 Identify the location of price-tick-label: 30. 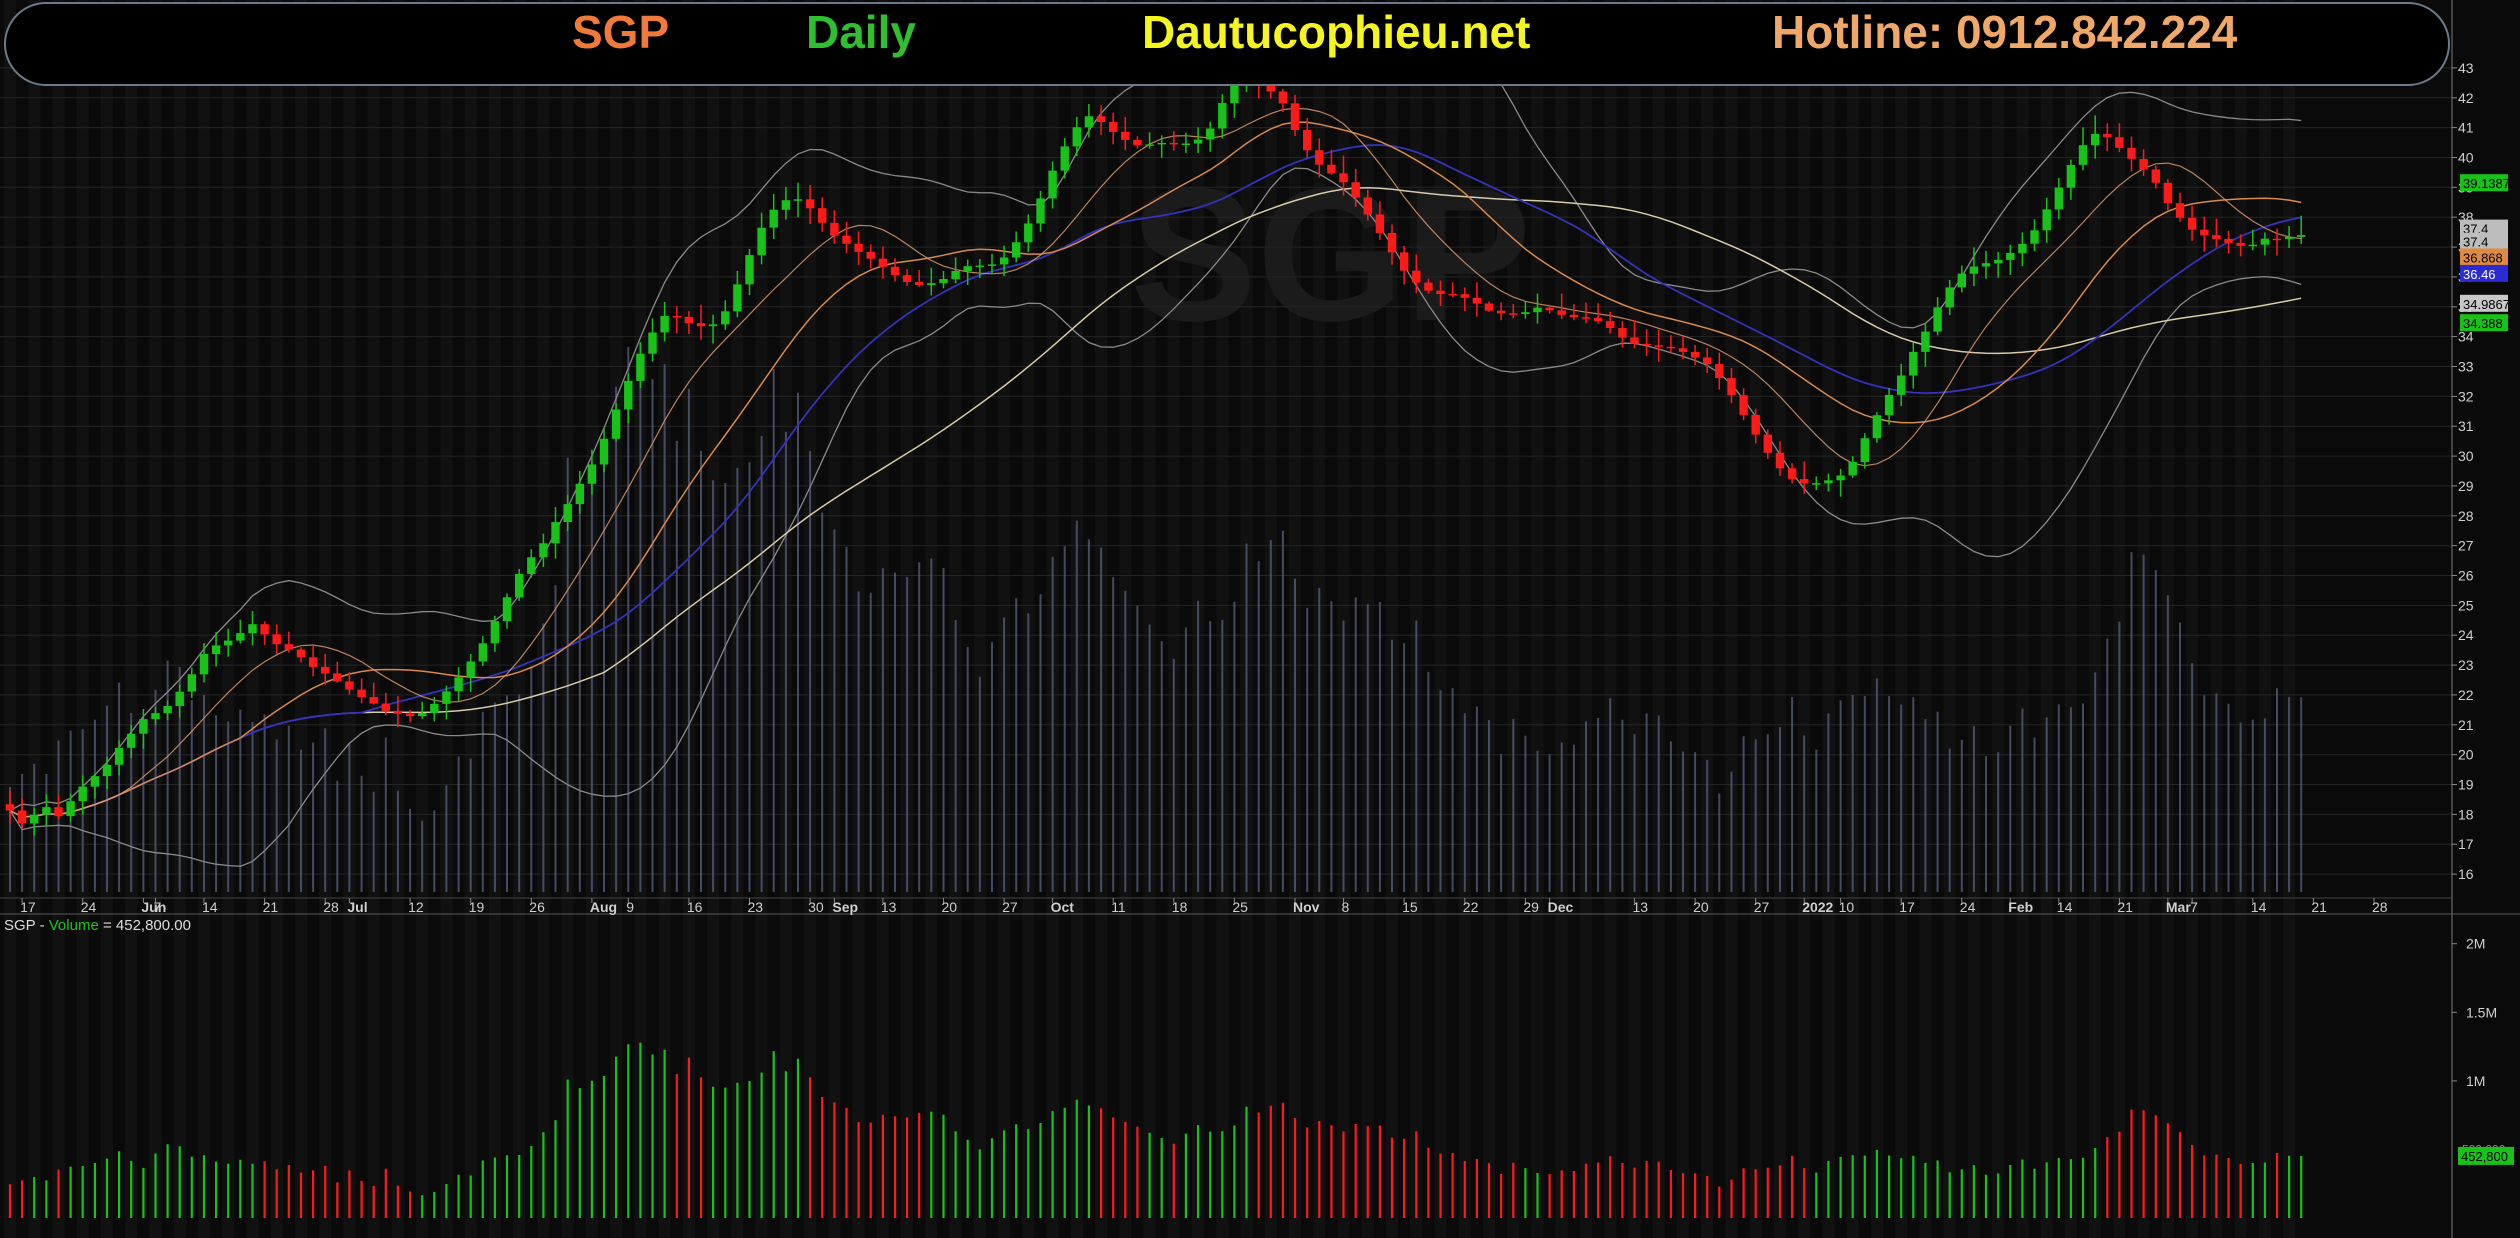
(2466, 456).